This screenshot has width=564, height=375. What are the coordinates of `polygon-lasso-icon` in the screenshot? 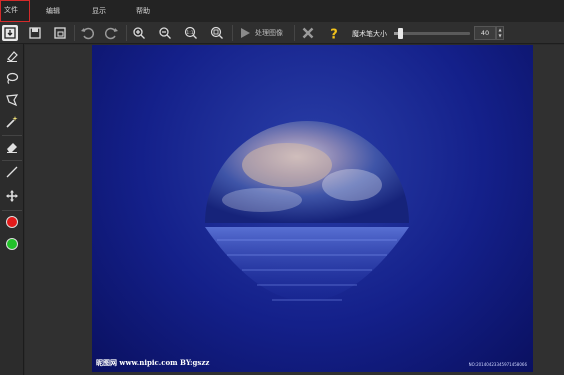 It's located at (12, 100).